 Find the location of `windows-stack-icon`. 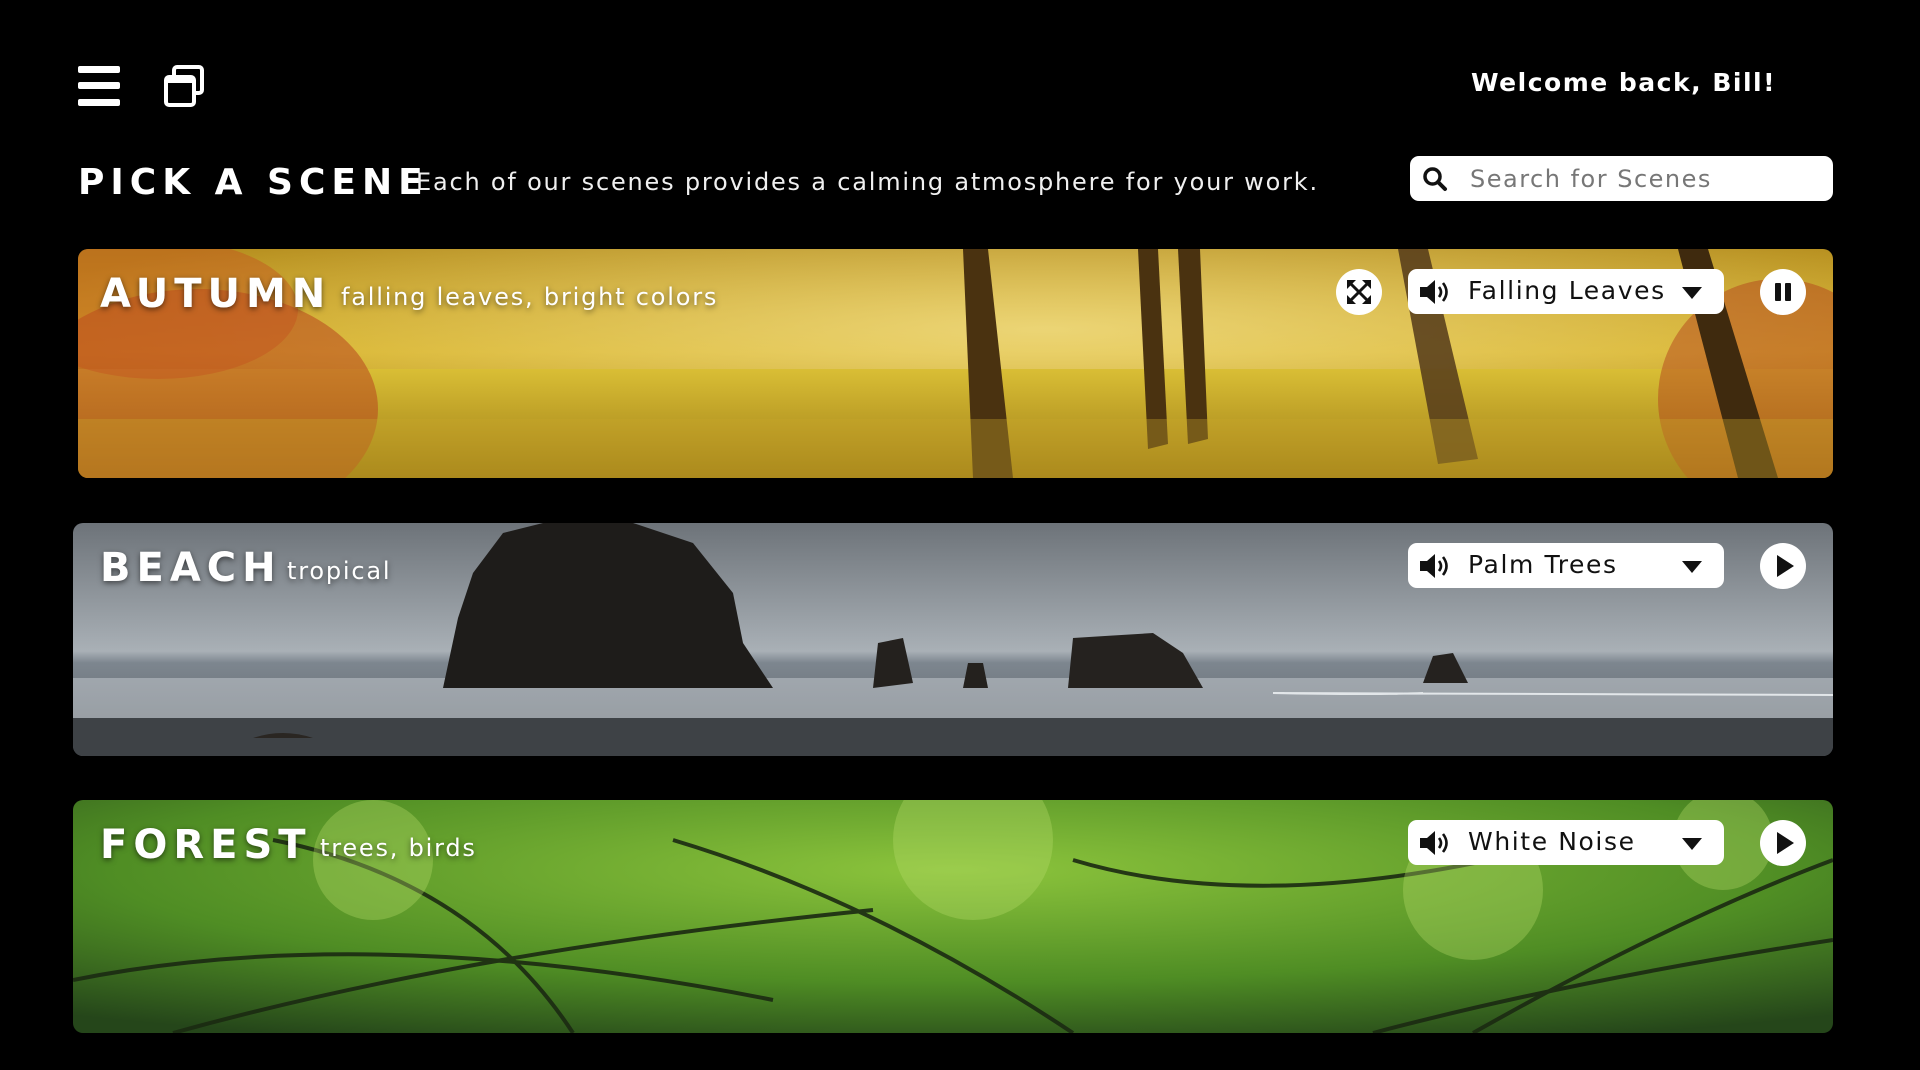

windows-stack-icon is located at coordinates (184, 86).